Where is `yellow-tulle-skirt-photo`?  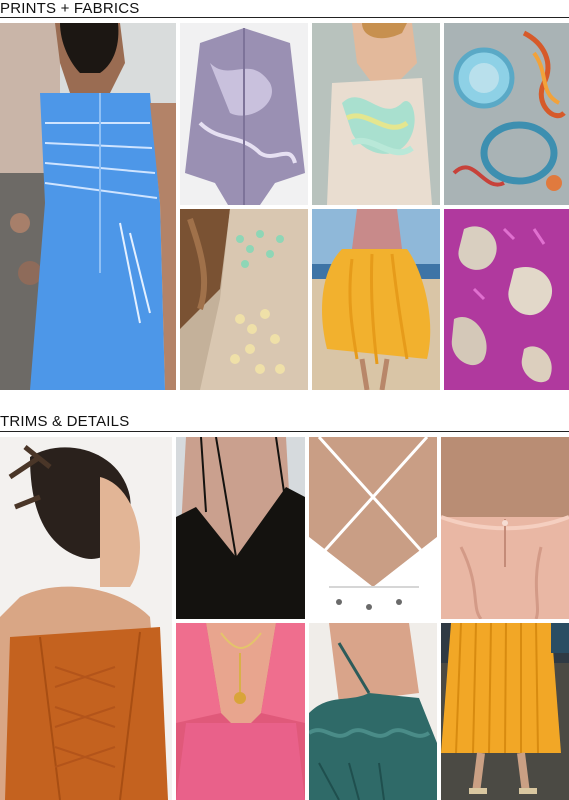 yellow-tulle-skirt-photo is located at coordinates (376, 299).